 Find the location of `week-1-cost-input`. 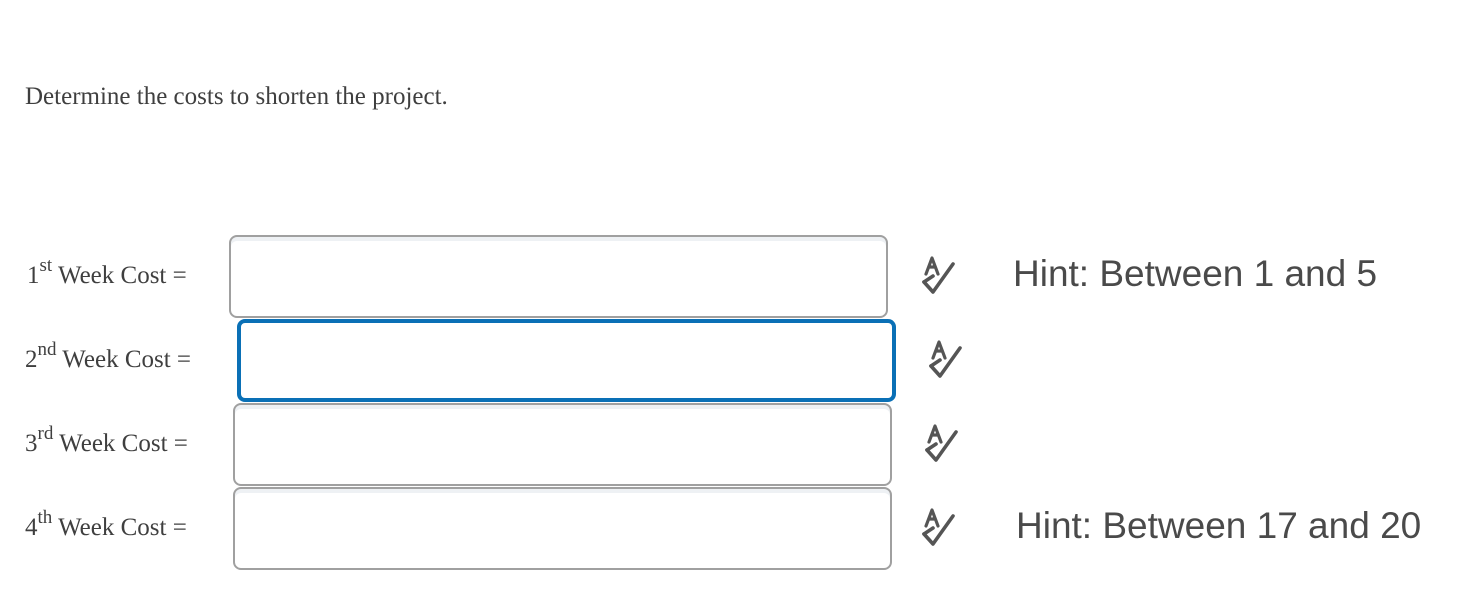

week-1-cost-input is located at coordinates (558, 276).